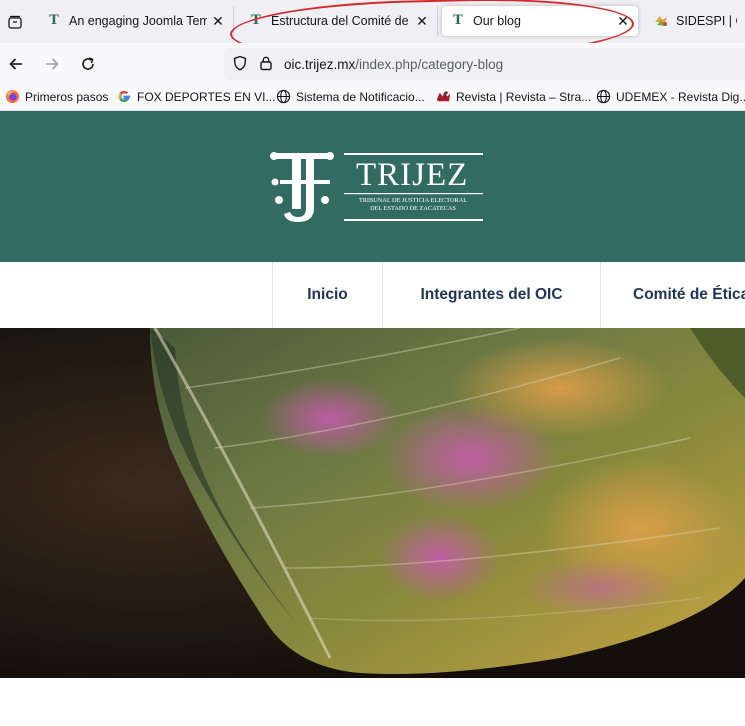  I want to click on menu-item-comite-etica: Comité de Ética, so click(672, 295).